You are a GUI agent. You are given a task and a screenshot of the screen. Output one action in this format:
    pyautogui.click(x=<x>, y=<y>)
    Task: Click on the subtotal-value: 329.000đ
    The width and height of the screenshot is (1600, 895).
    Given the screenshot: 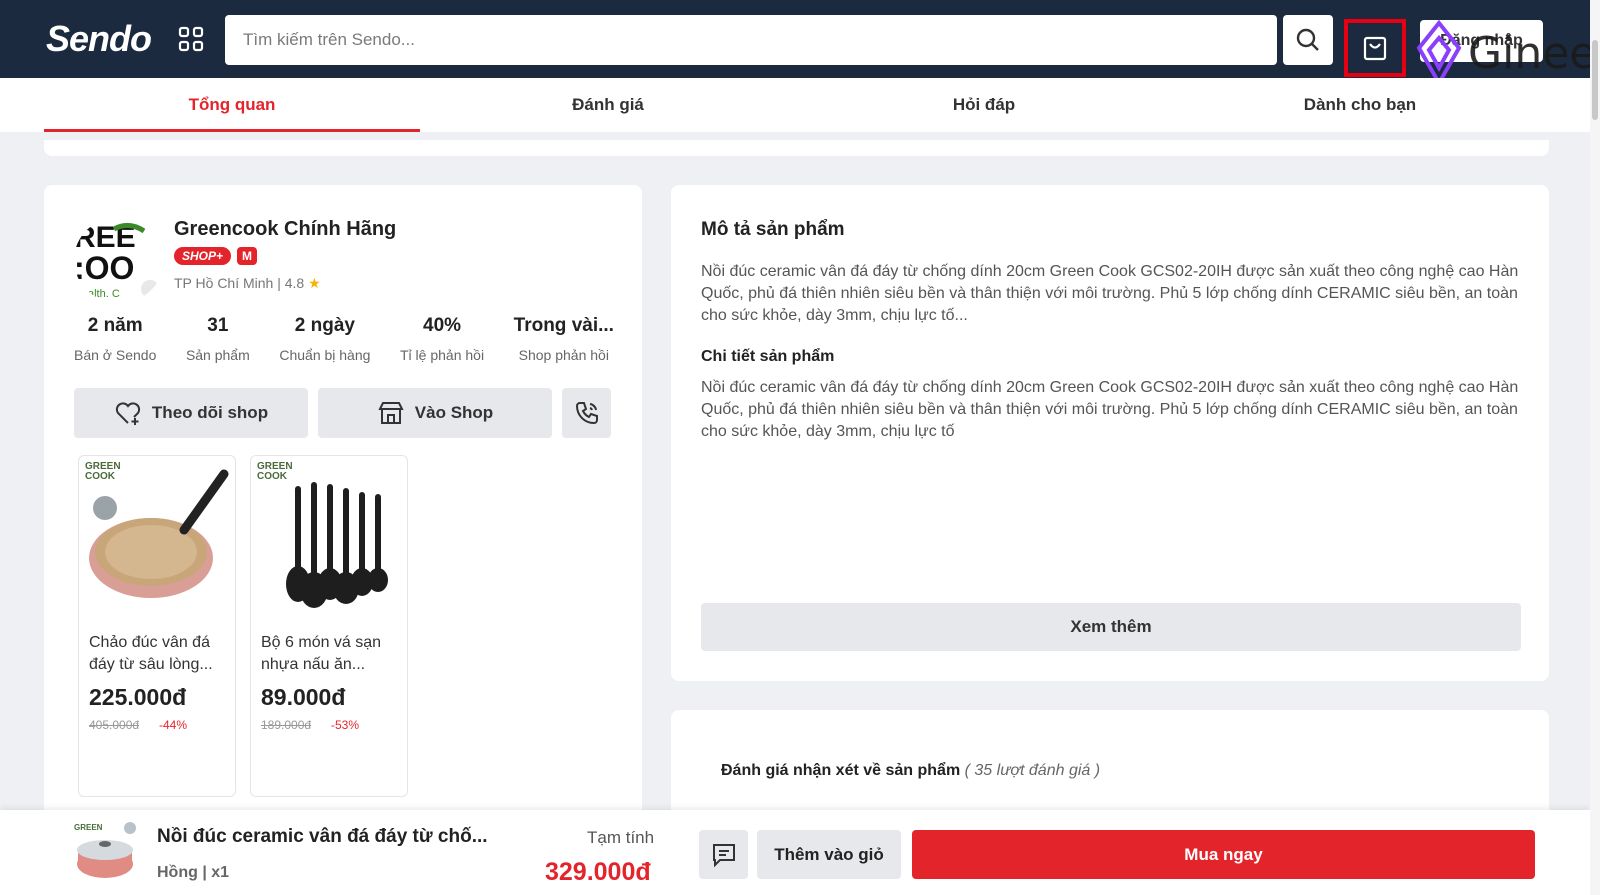 What is the action you would take?
    pyautogui.click(x=598, y=872)
    